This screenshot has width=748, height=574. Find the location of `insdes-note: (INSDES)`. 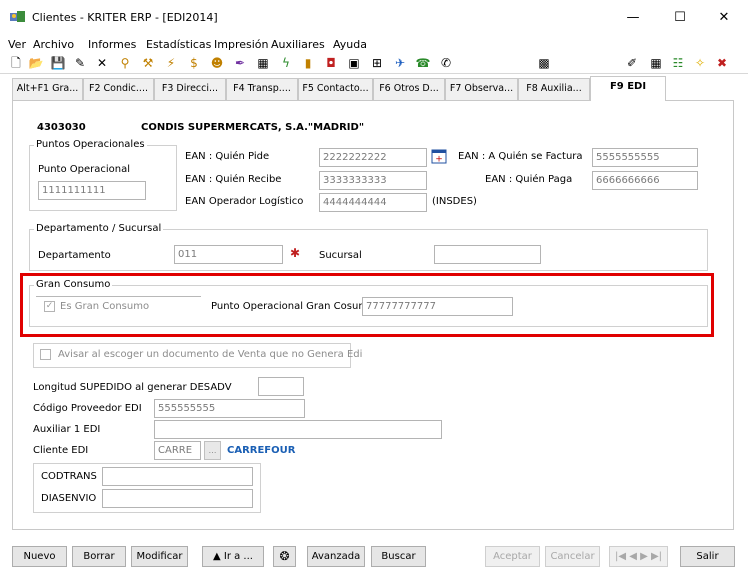

insdes-note: (INSDES) is located at coordinates (454, 201).